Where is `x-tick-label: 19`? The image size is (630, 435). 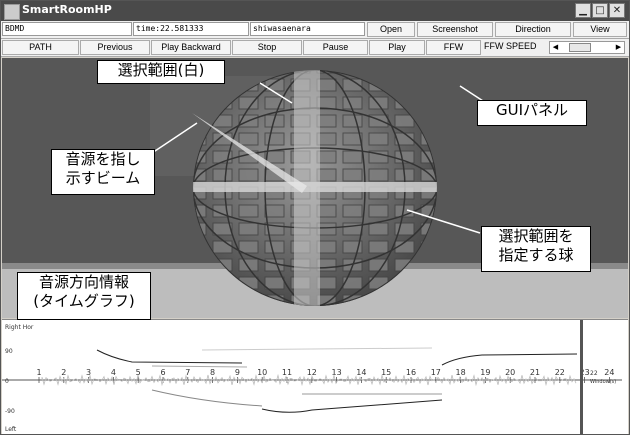
x-tick-label: 19 is located at coordinates (485, 372).